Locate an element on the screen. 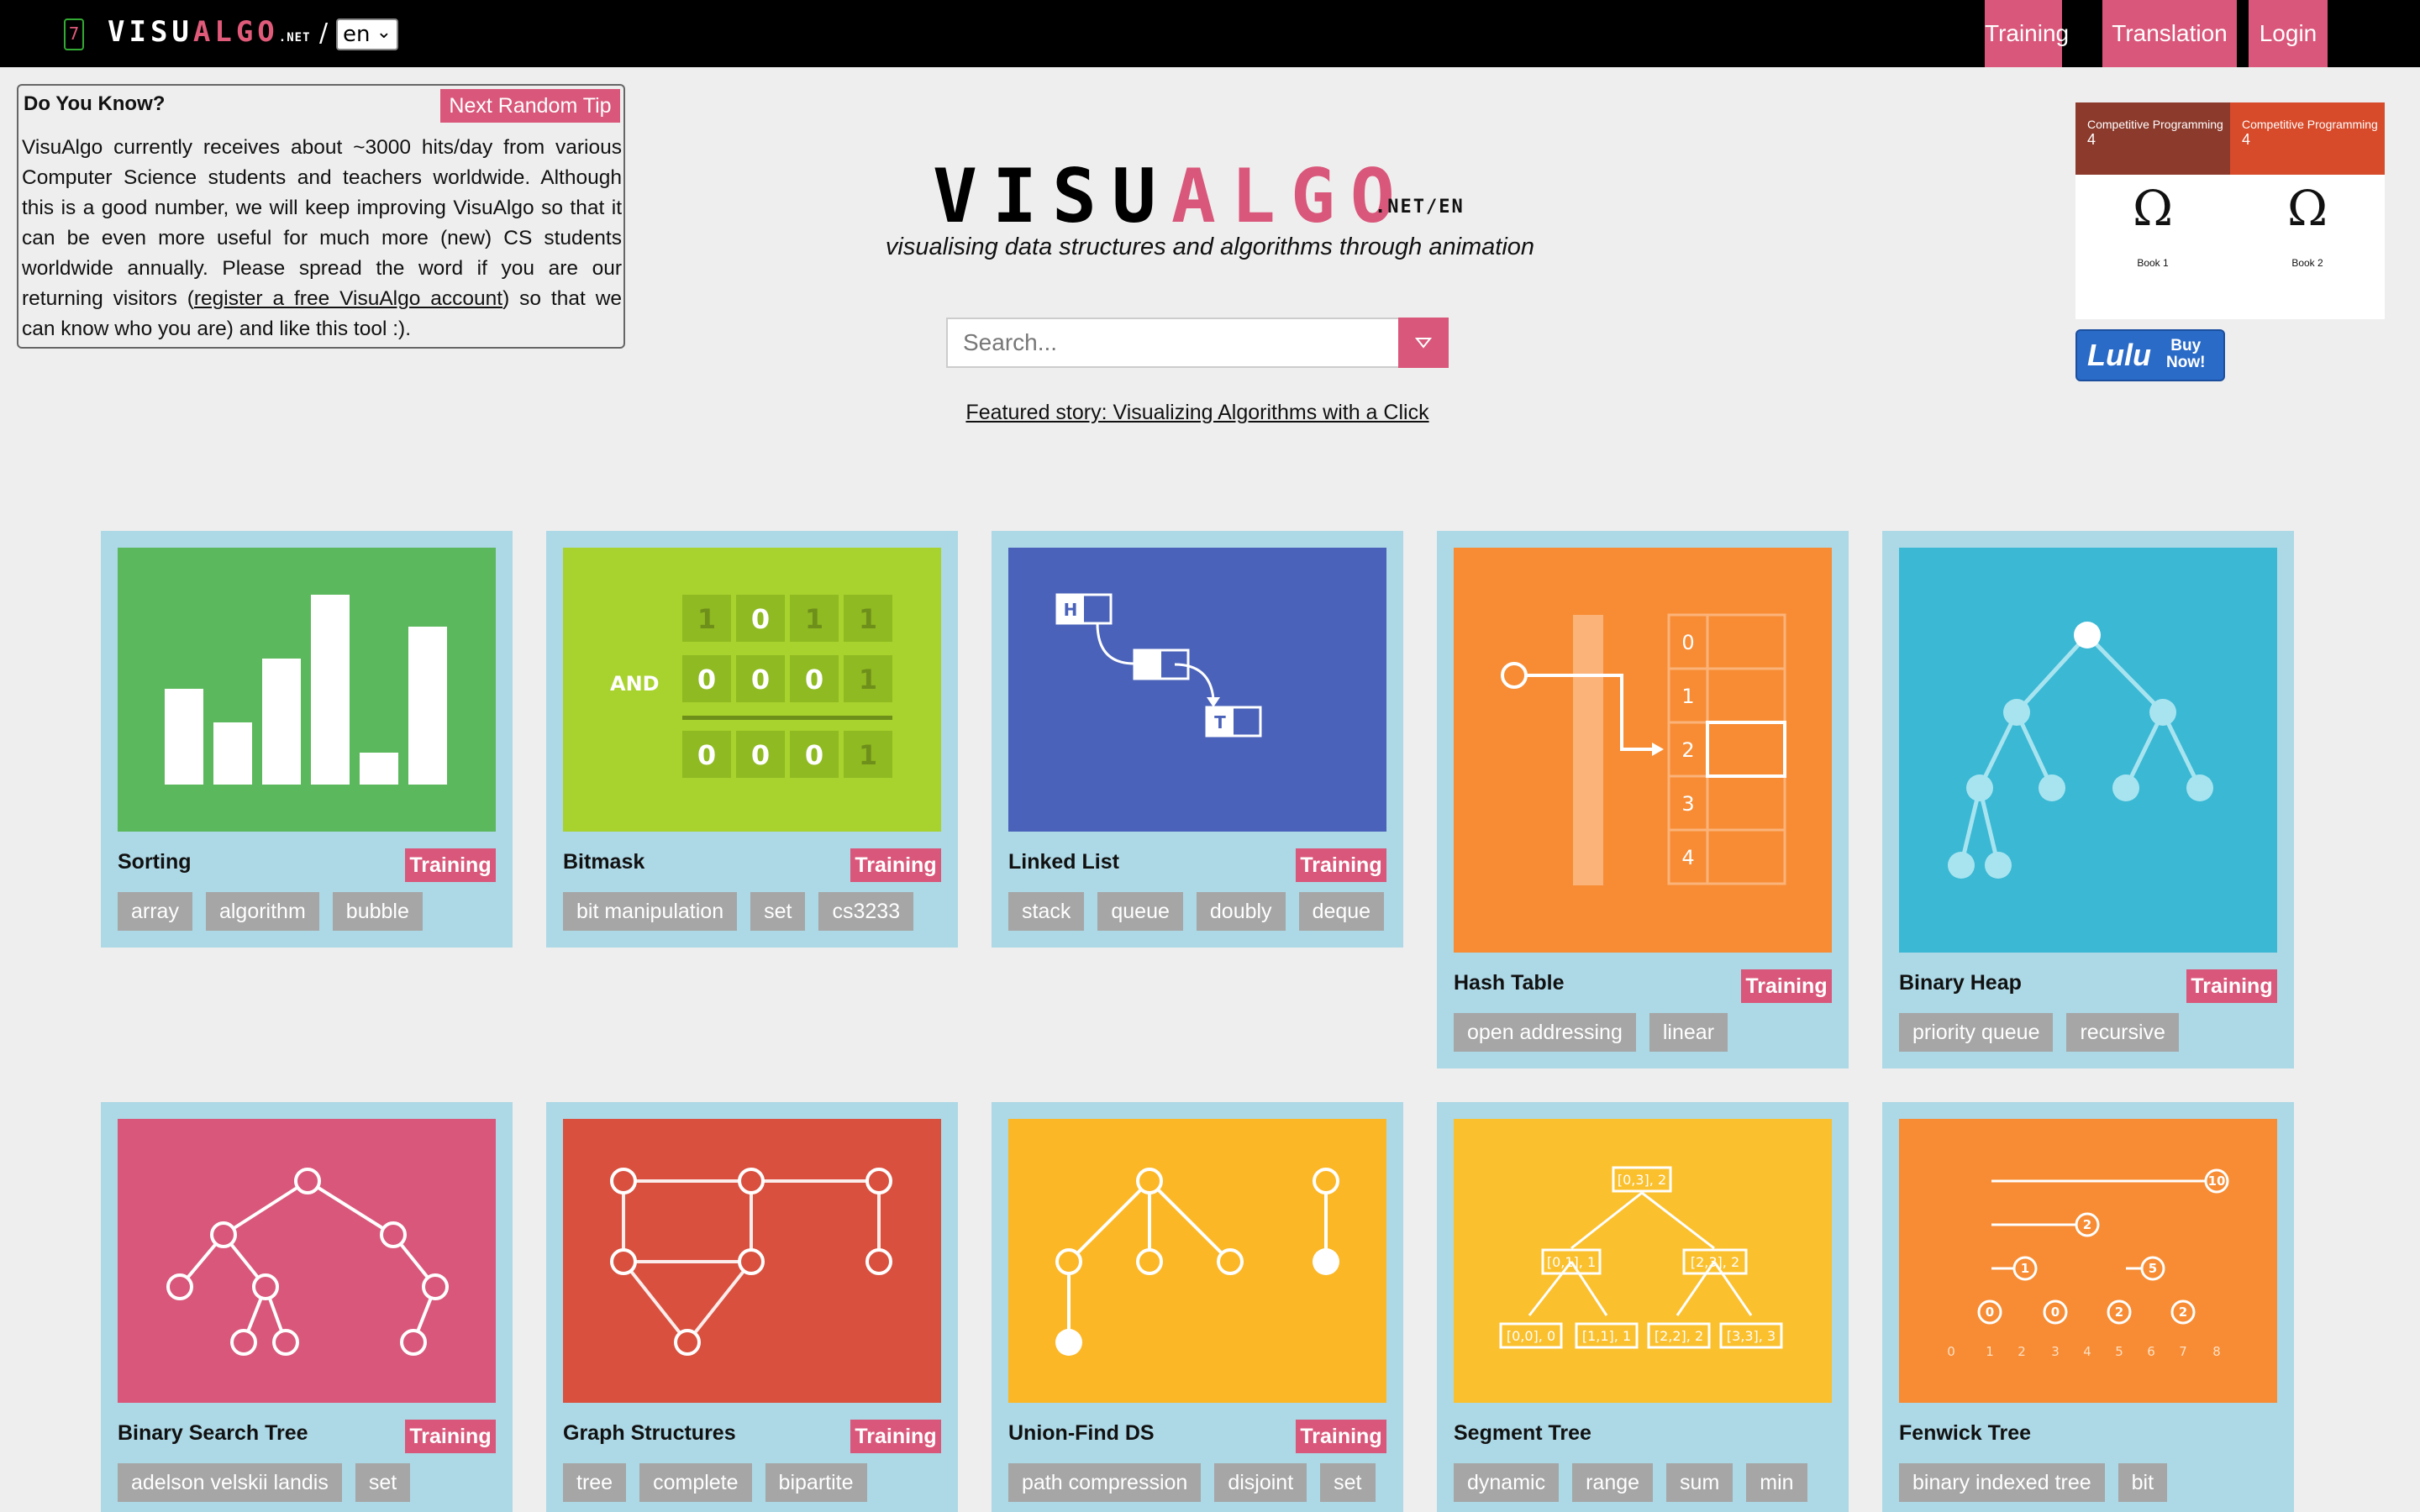  nav-login-button: Login is located at coordinates (2288, 33).